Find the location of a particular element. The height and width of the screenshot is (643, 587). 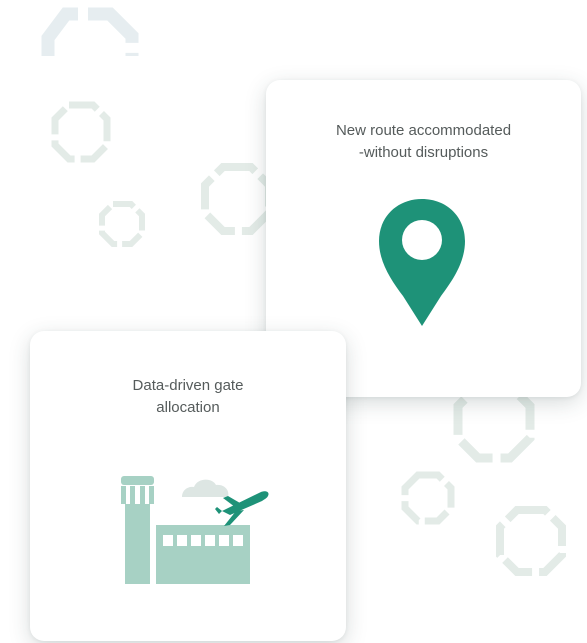

airport-tower-icon is located at coordinates (195, 530).